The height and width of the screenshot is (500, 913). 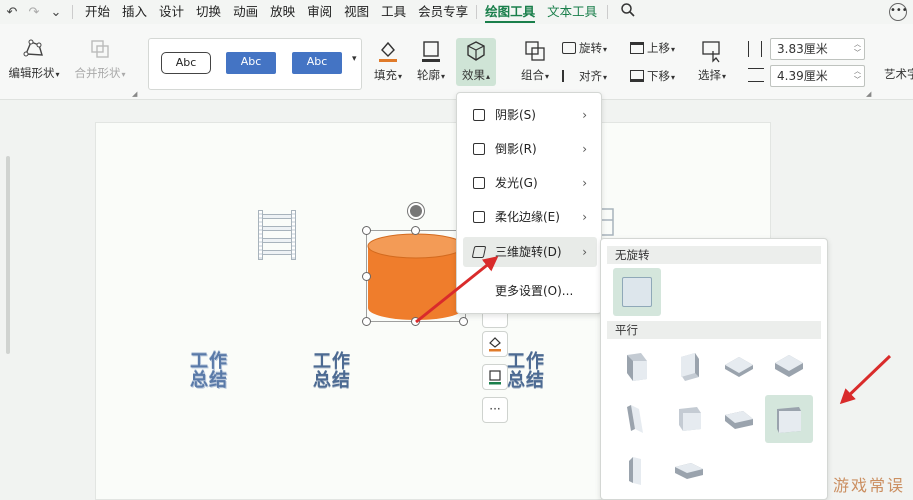 What do you see at coordinates (385, 75) in the screenshot?
I see `fill-label: 填充` at bounding box center [385, 75].